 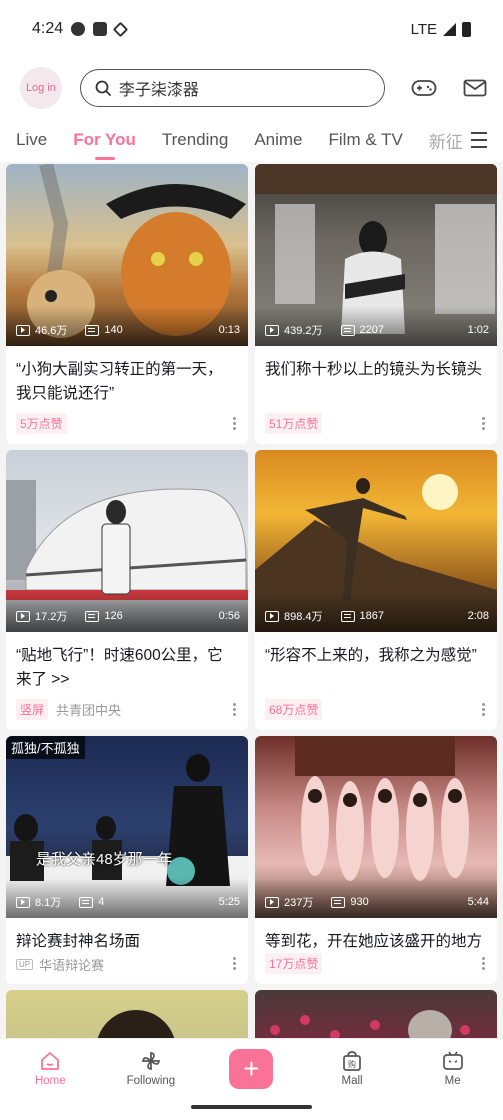 I want to click on tab-new: 新征, so click(x=446, y=140).